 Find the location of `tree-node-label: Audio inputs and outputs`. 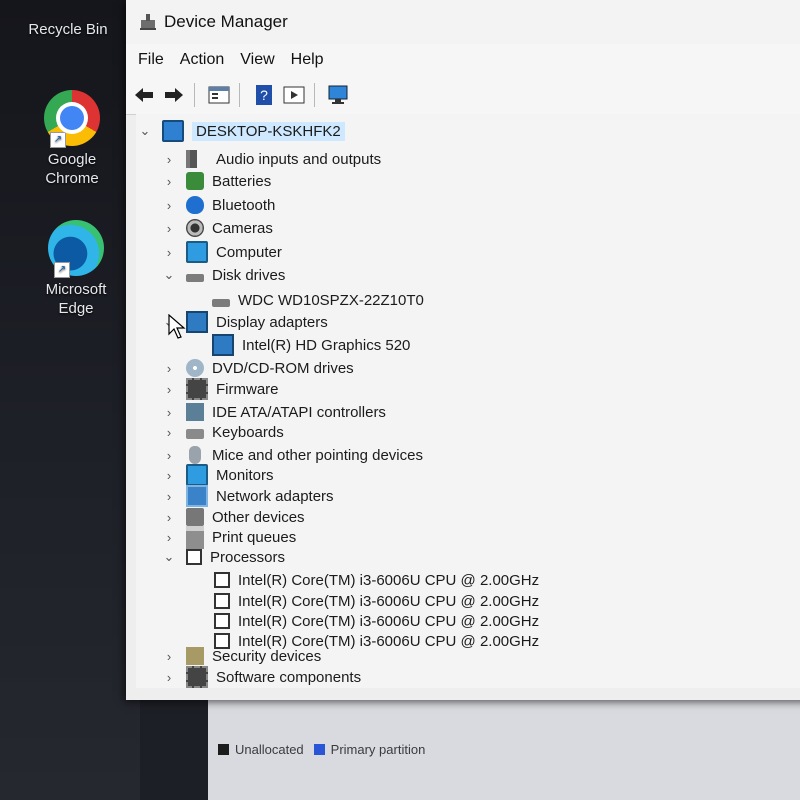

tree-node-label: Audio inputs and outputs is located at coordinates (299, 159).